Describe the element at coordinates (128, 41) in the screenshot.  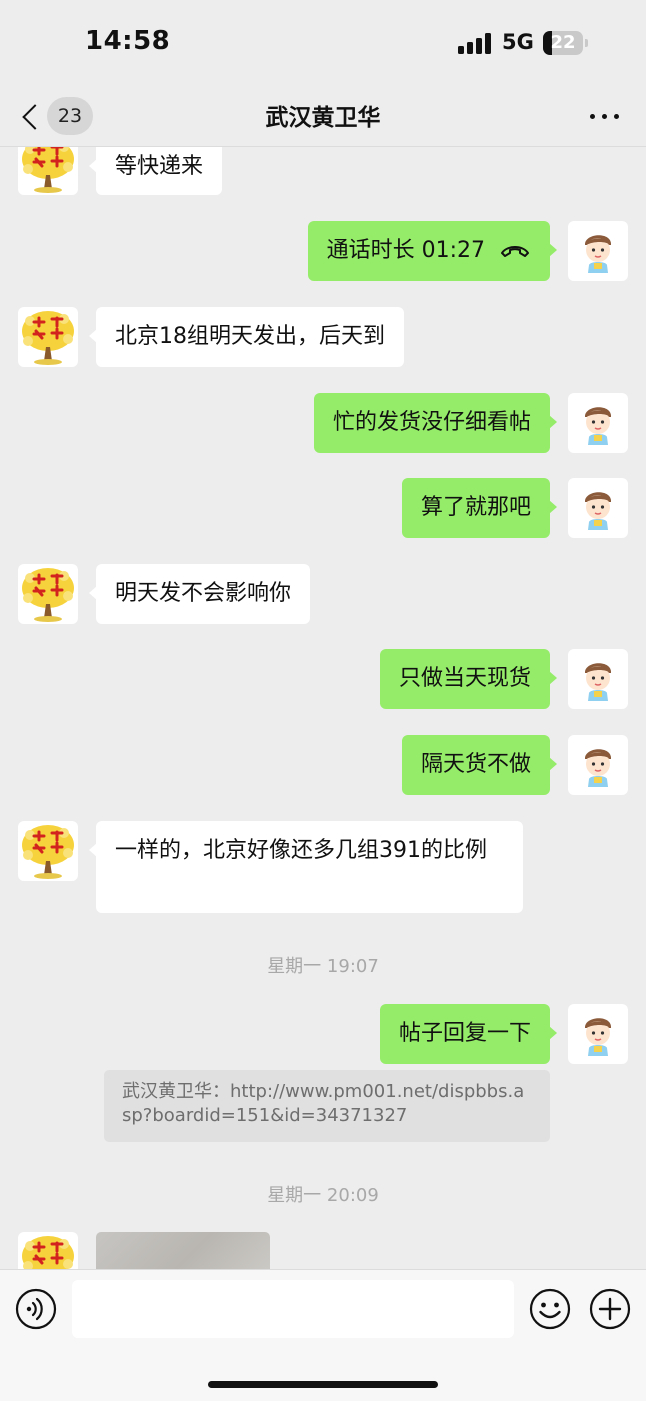
I see `status-time: 14:58` at that location.